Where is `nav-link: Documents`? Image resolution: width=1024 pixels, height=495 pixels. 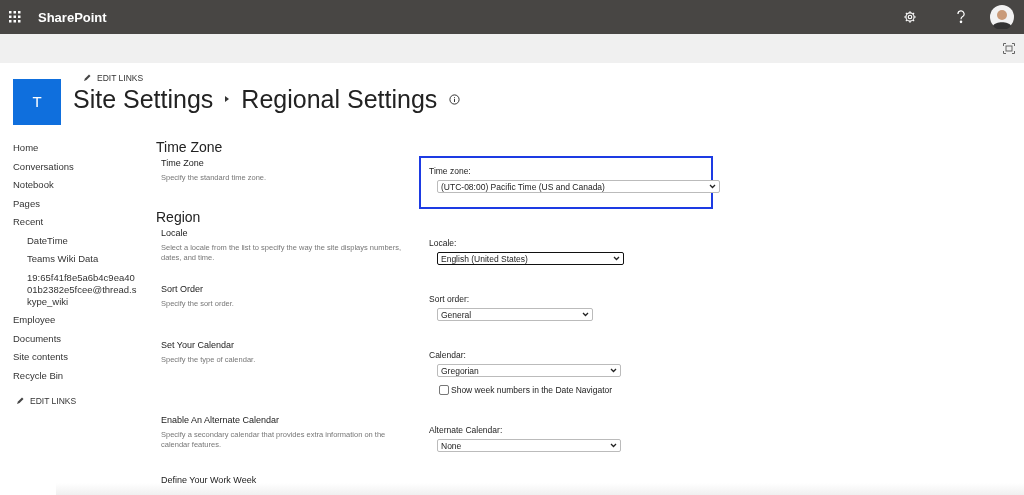
nav-link: Documents is located at coordinates (84, 338).